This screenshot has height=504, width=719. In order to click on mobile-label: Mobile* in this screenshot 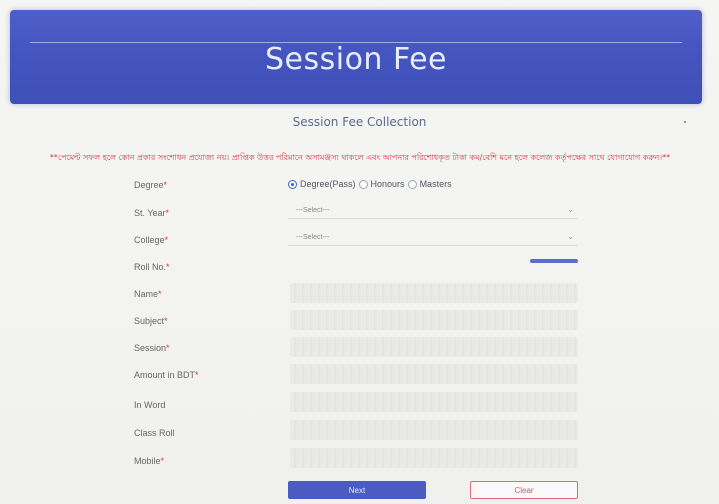, I will do `click(149, 461)`.